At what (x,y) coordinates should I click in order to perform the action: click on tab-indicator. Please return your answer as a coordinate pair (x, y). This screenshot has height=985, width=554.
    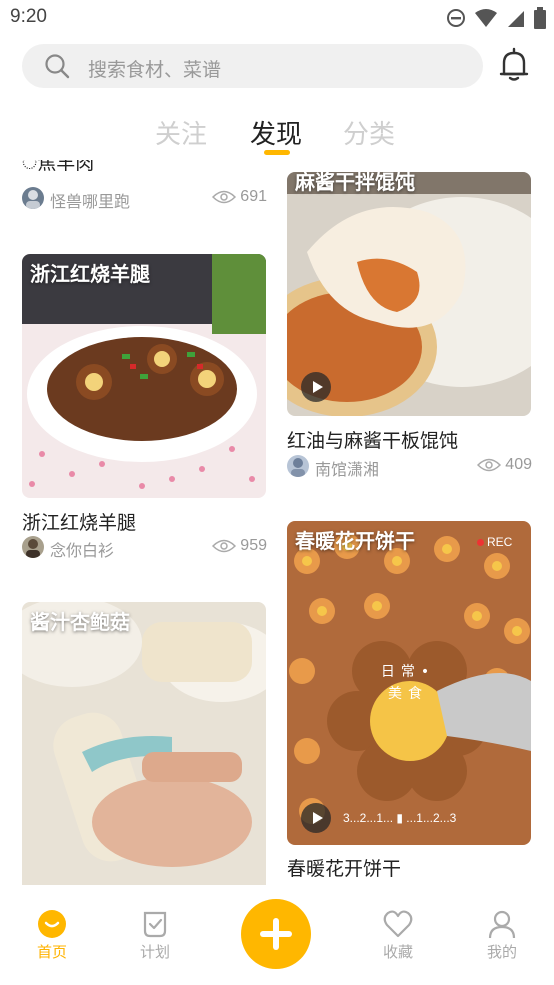
    Looking at the image, I should click on (277, 152).